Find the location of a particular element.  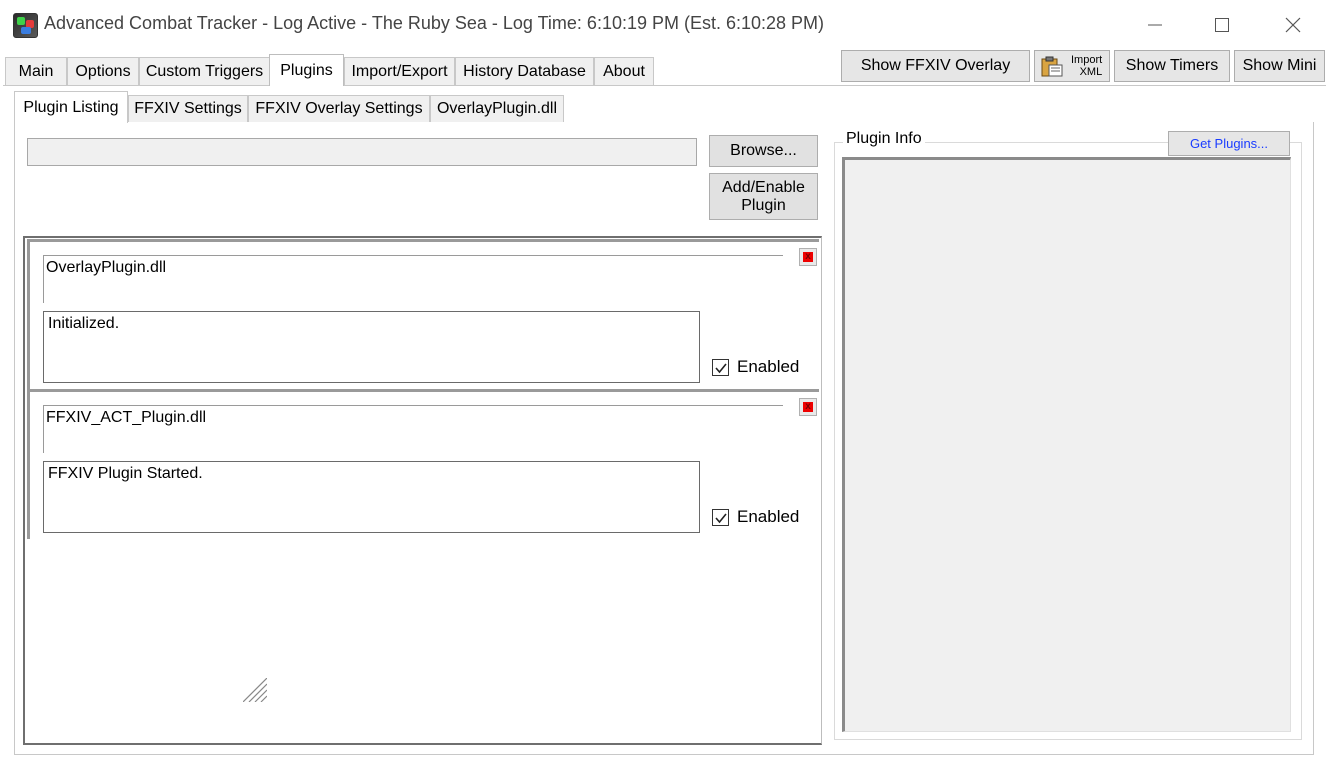

minimize-icon is located at coordinates (1155, 25).